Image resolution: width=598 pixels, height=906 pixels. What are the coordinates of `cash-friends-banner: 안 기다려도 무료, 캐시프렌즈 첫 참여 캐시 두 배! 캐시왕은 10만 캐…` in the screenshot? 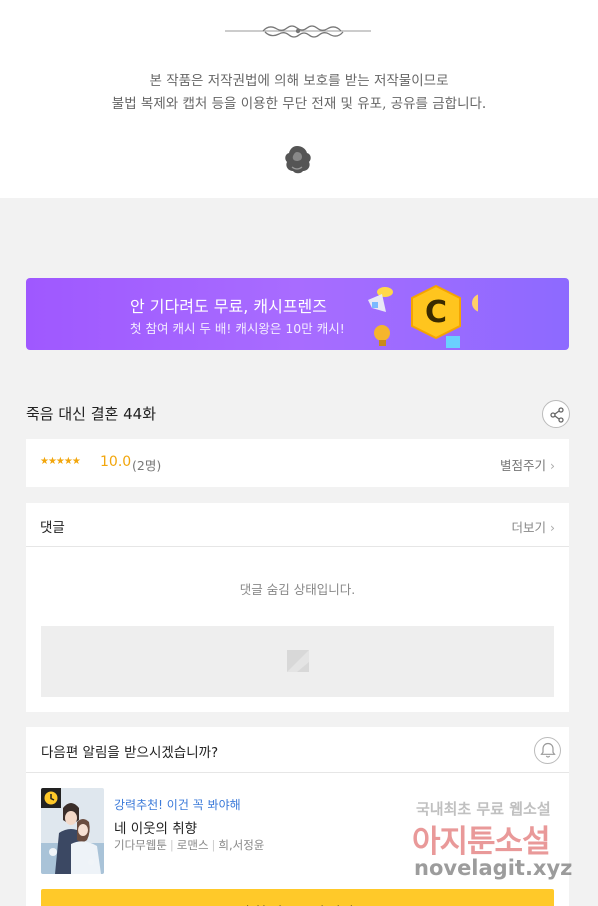 It's located at (297, 314).